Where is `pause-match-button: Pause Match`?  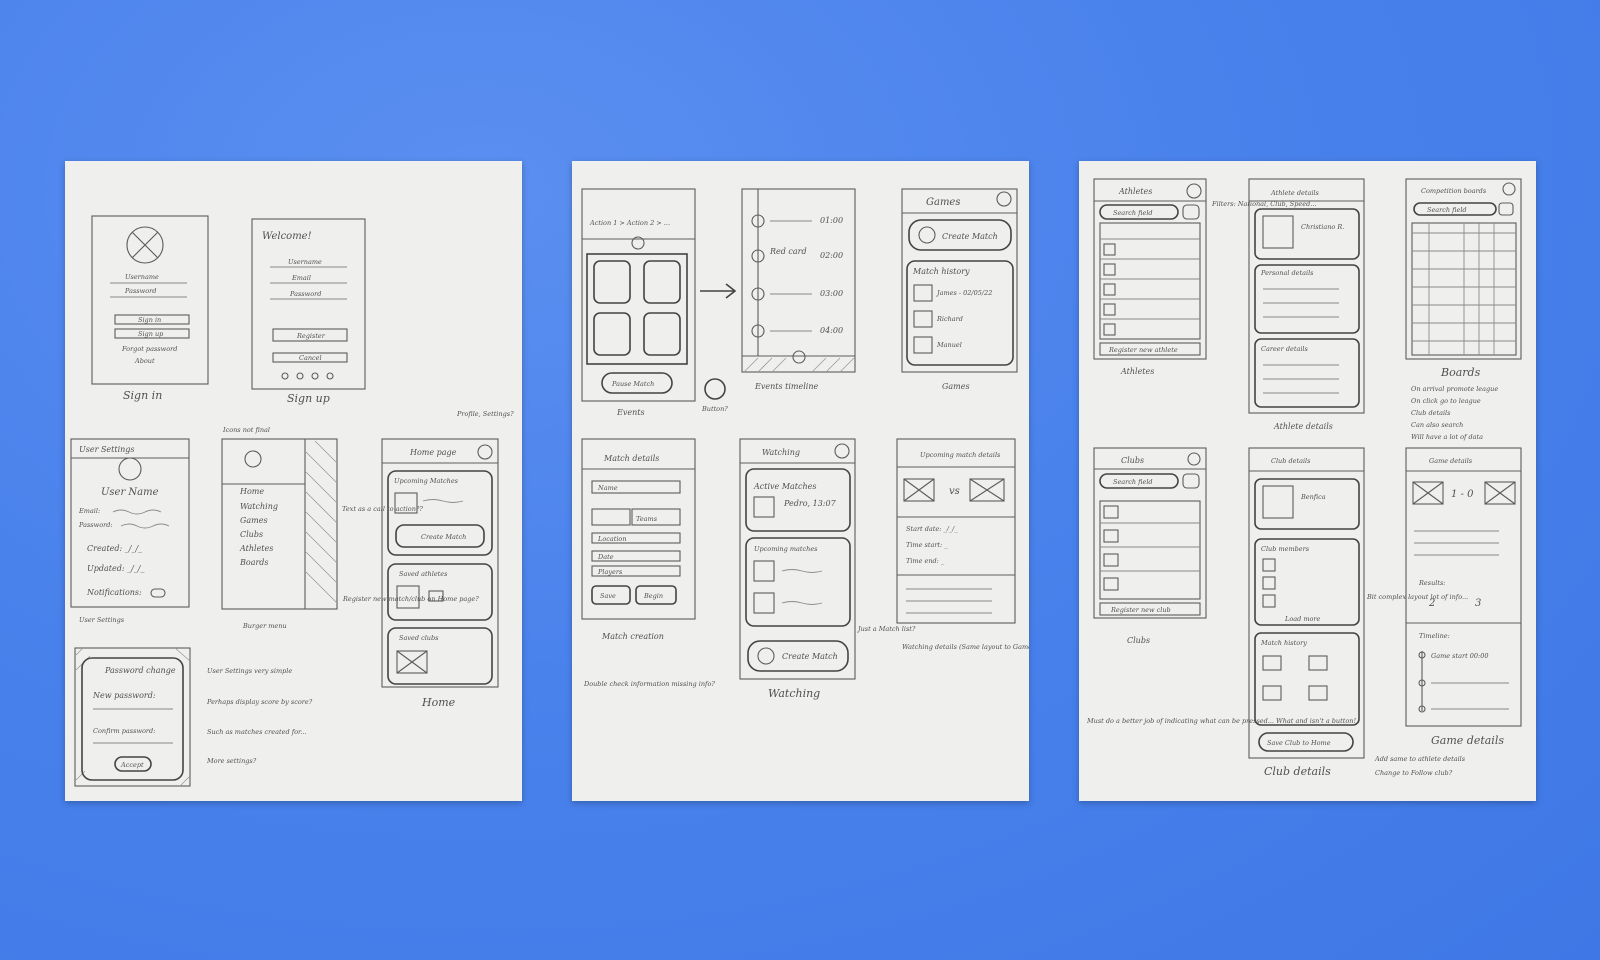
pause-match-button: Pause Match is located at coordinates (632, 384).